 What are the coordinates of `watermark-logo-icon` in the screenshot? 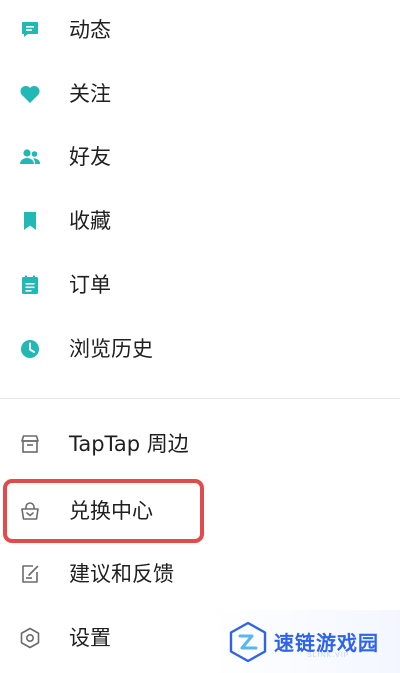 It's located at (248, 642).